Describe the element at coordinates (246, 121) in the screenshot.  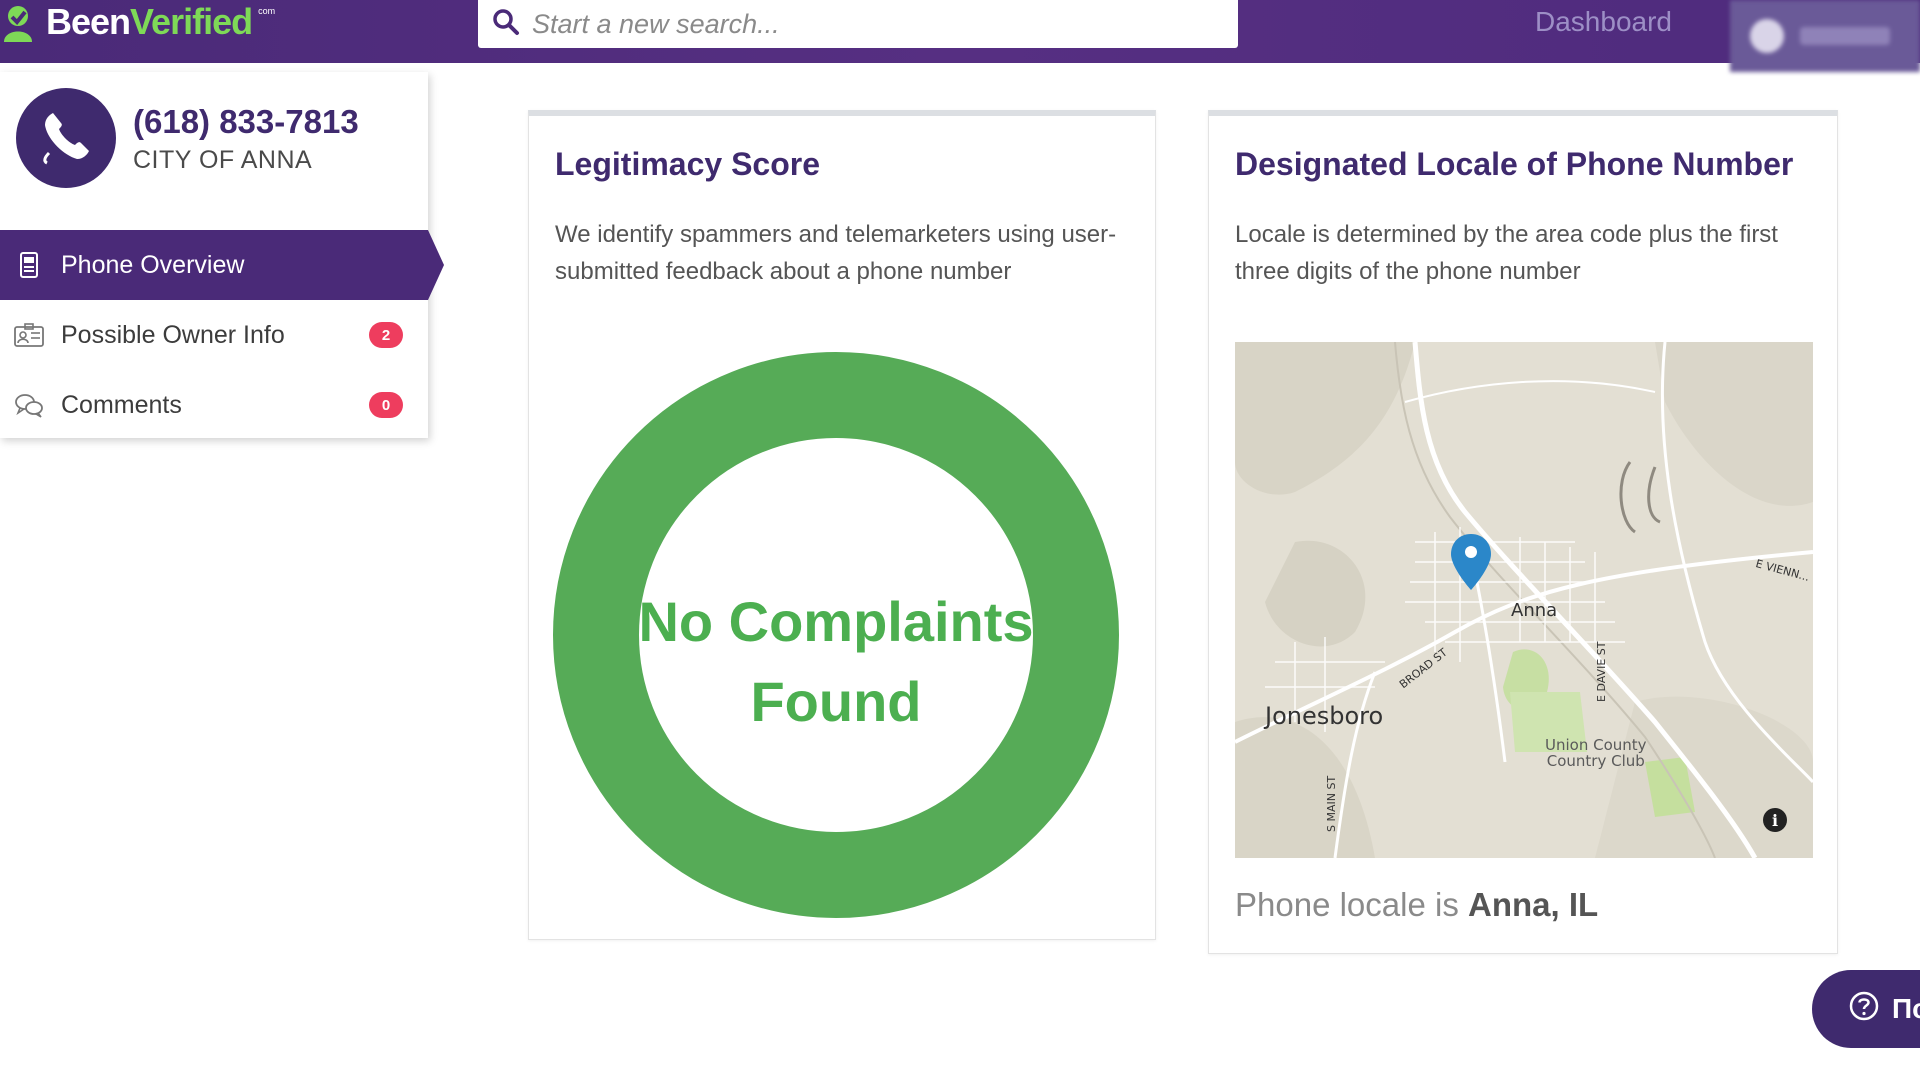
I see `phone-number: (618) 833-7813` at that location.